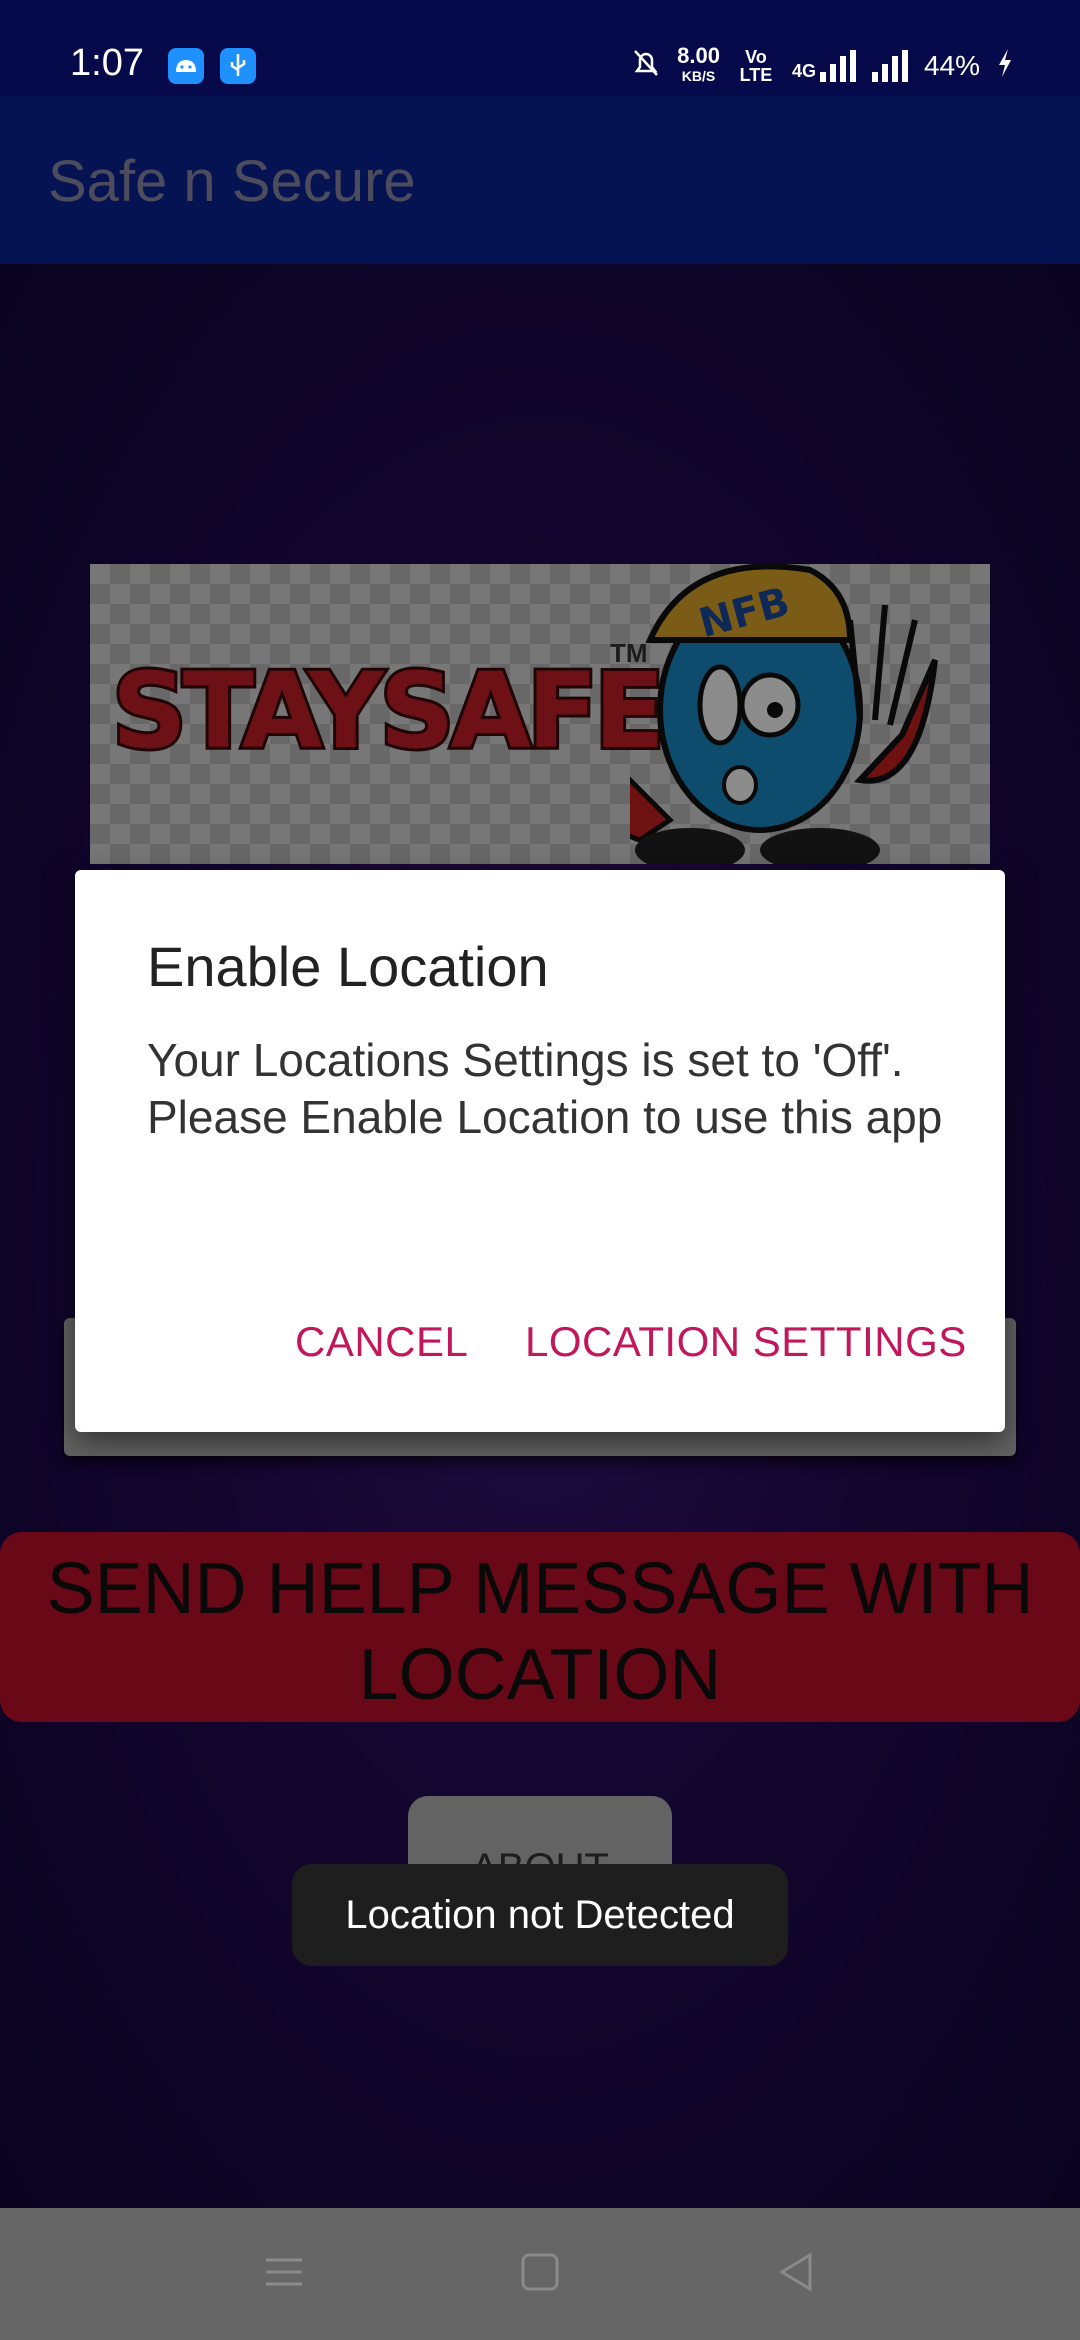 This screenshot has width=1080, height=2340. Describe the element at coordinates (186, 66) in the screenshot. I see `android-icon` at that location.